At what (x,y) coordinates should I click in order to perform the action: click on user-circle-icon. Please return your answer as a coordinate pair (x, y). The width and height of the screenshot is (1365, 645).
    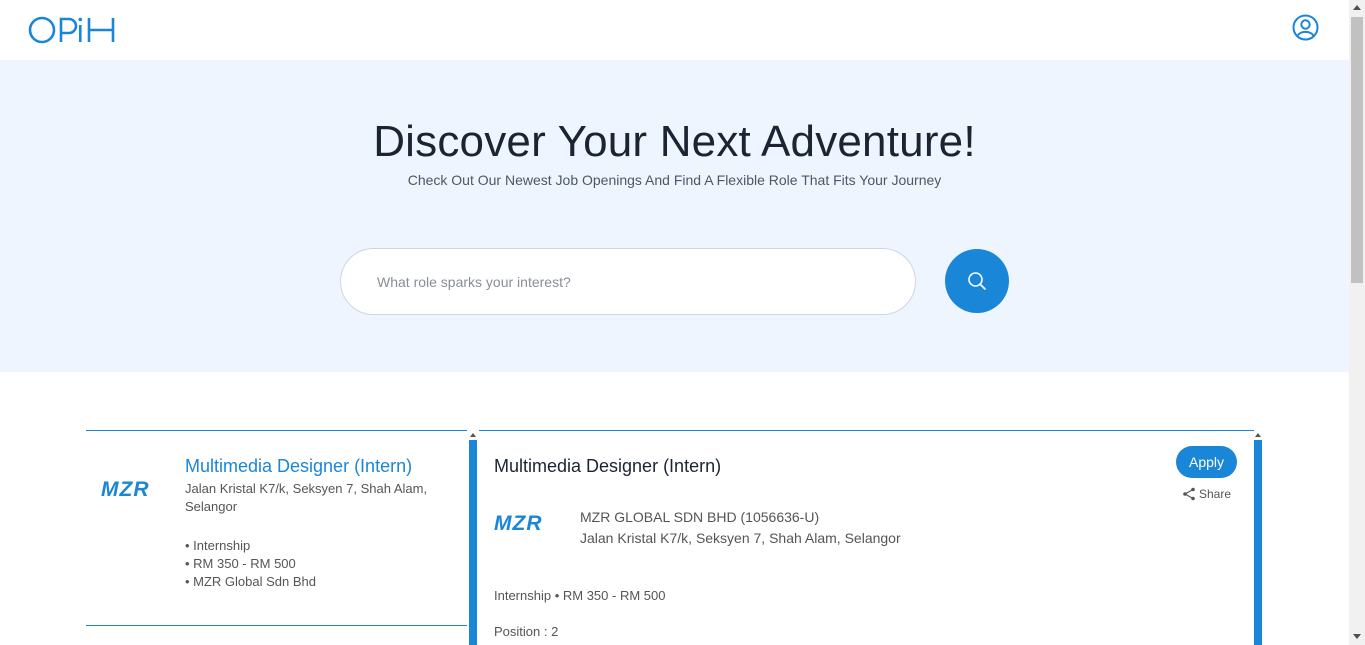
    Looking at the image, I should click on (1305, 27).